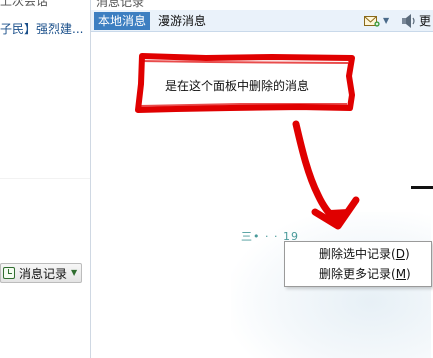  Describe the element at coordinates (372, 21) in the screenshot. I see `mail-settings-icon` at that location.